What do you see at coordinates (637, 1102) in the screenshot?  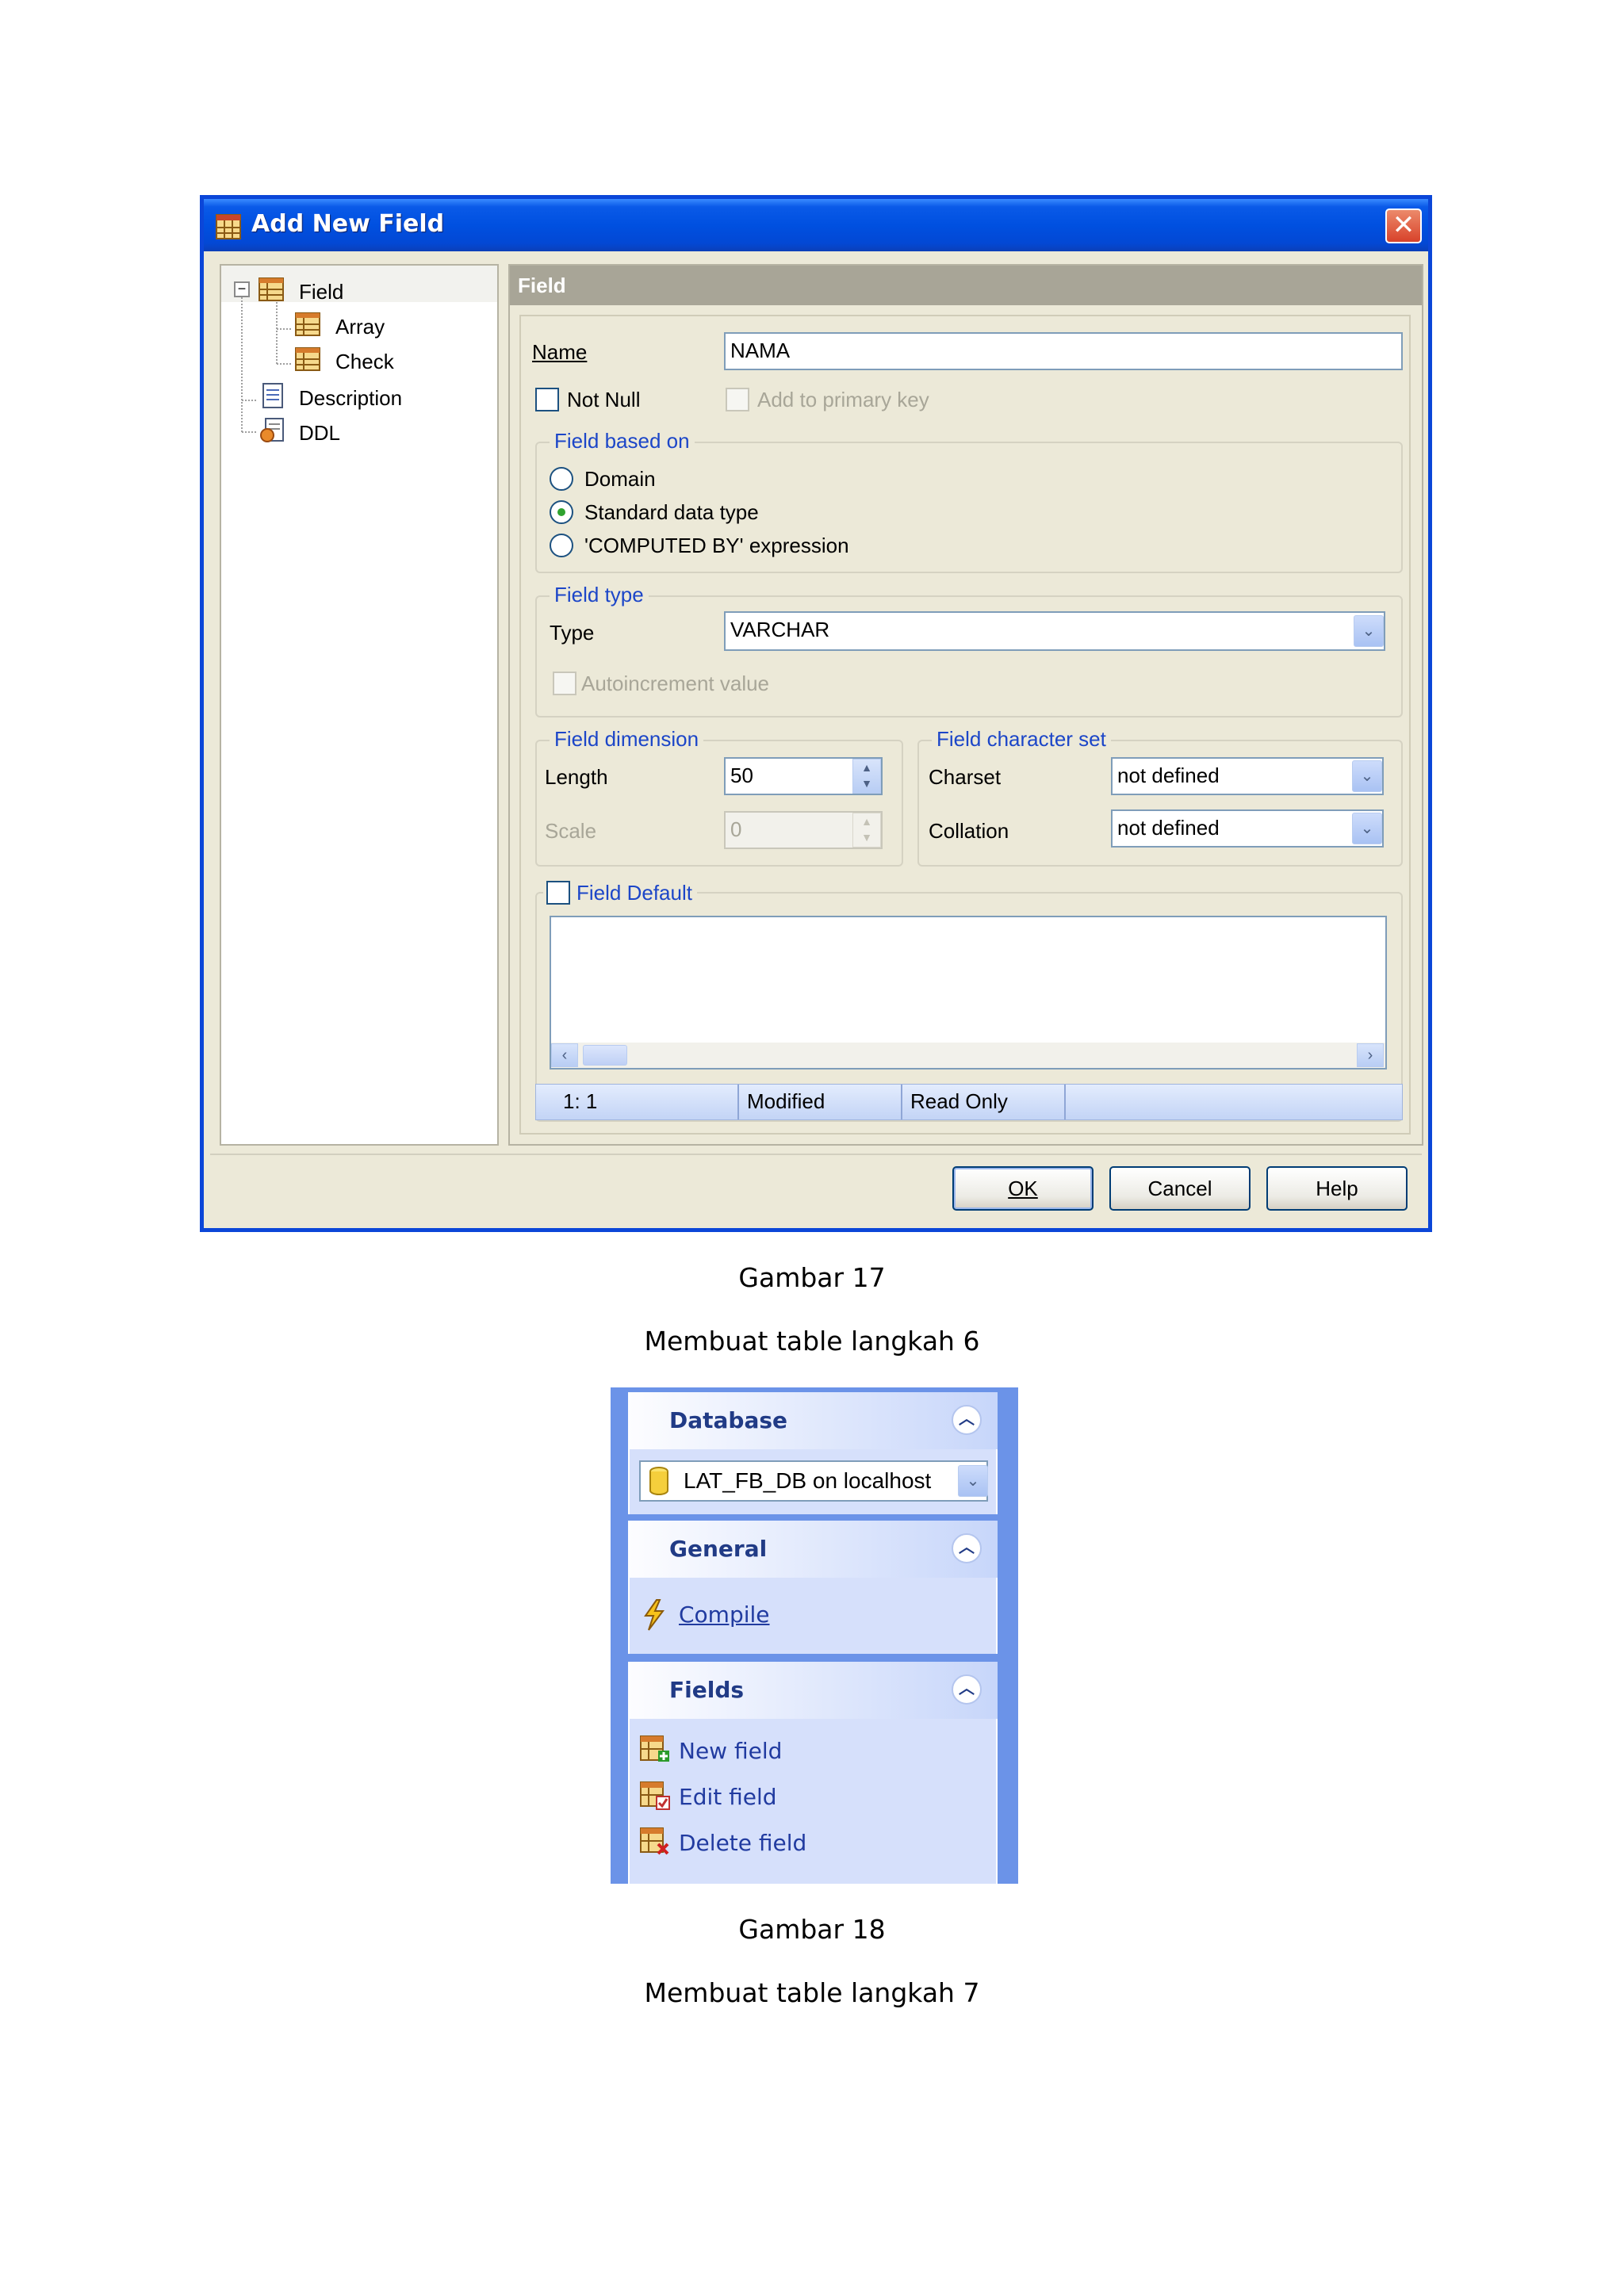 I see `status-cursor-position: 1` at bounding box center [637, 1102].